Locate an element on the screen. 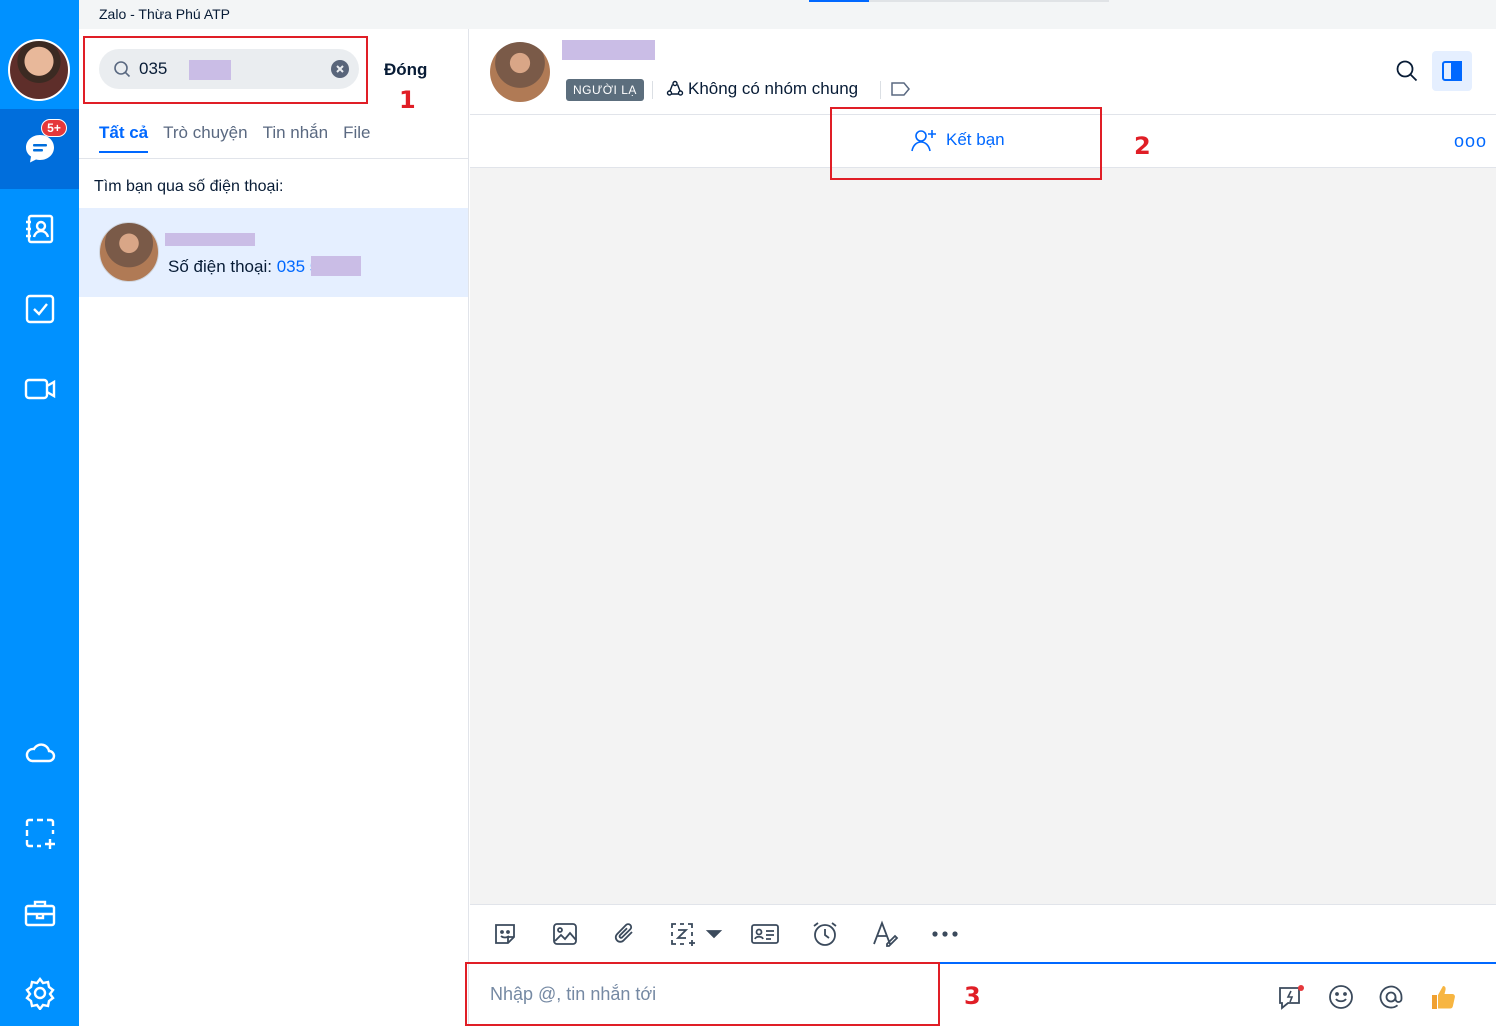 The height and width of the screenshot is (1033, 1496). nav-video-call is located at coordinates (39, 389).